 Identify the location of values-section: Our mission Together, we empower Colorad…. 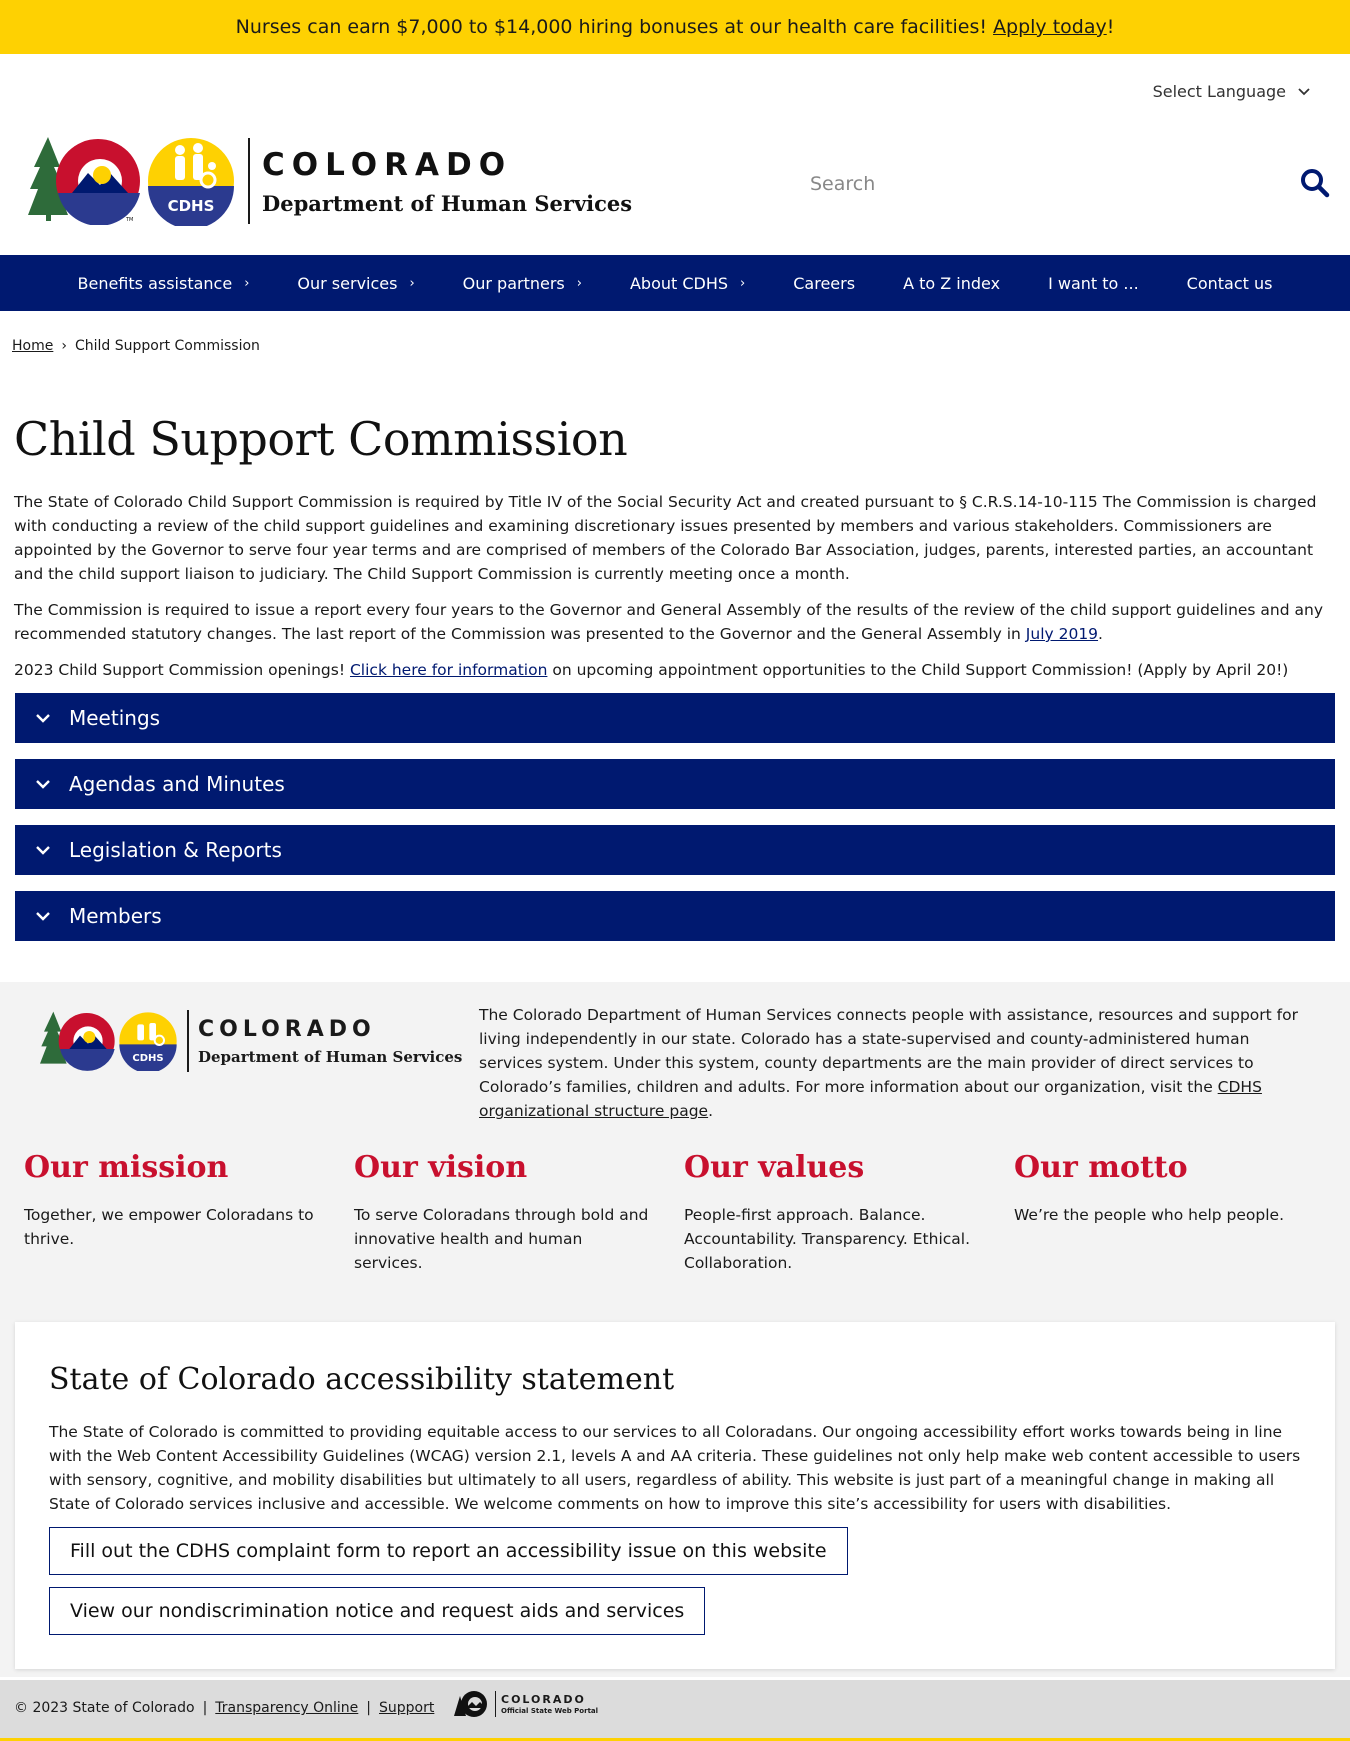
(684, 1212).